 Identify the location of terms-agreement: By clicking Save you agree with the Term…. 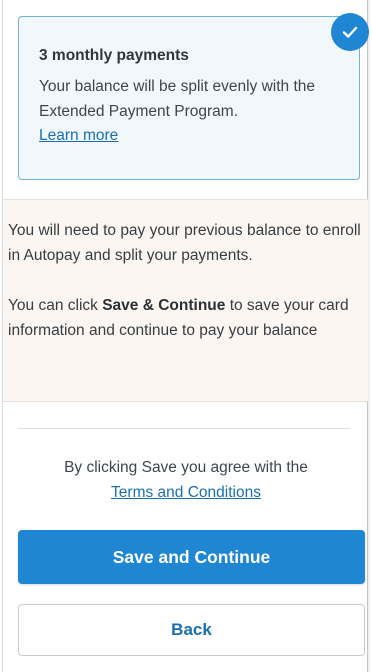
(186, 480).